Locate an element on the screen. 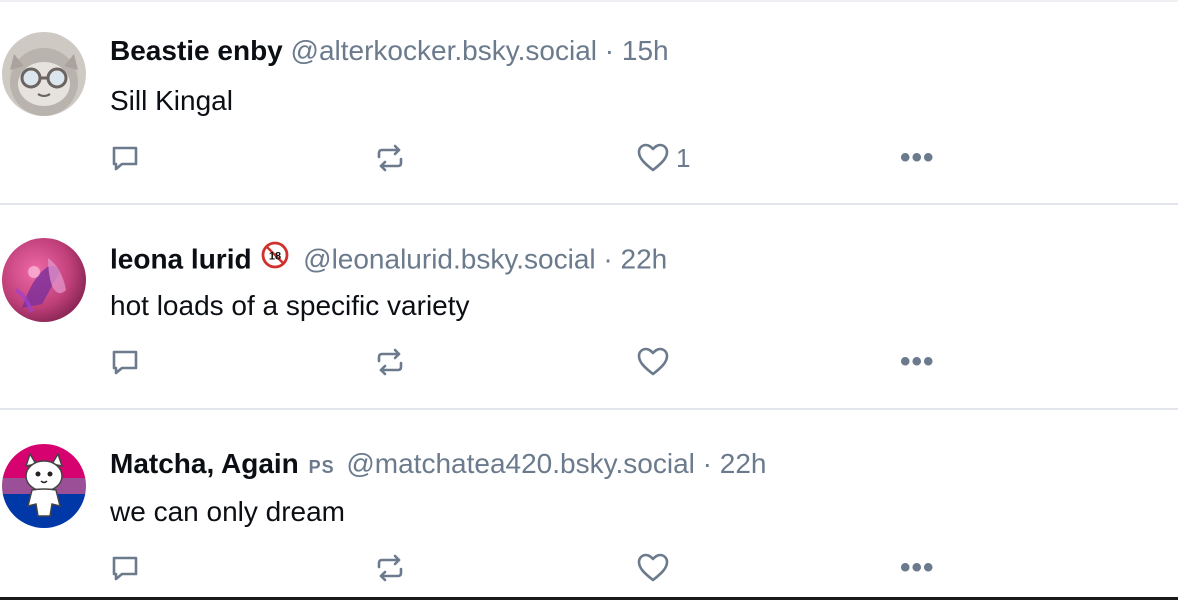 Image resolution: width=1178 pixels, height=615 pixels. post-text: hot loads of a specific variety is located at coordinates (290, 305).